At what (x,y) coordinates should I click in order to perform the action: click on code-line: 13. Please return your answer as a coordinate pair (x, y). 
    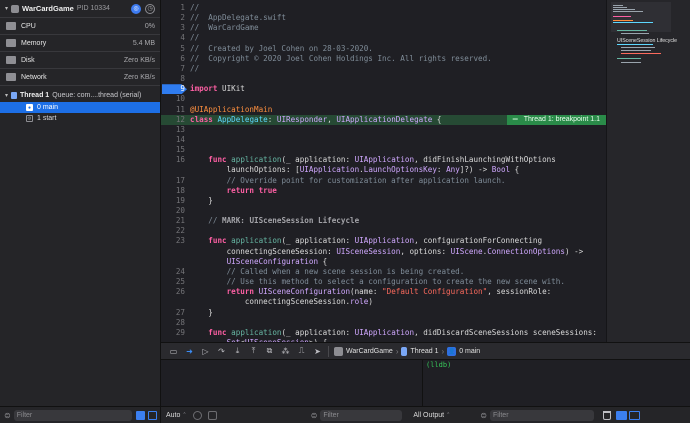
    Looking at the image, I should click on (383, 130).